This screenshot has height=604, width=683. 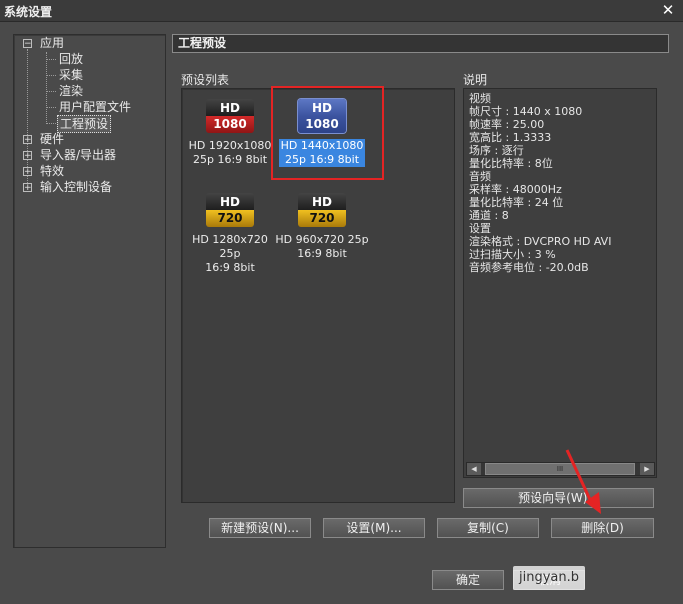 I want to click on tree-item-user-profile: 用户配置文件, so click(x=95, y=107).